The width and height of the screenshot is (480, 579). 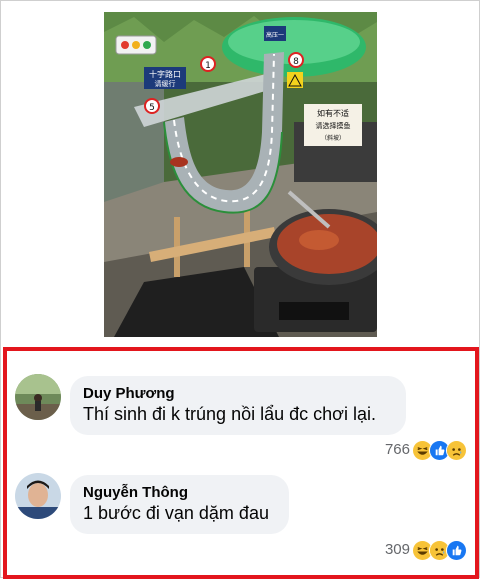 What do you see at coordinates (208, 66) in the screenshot?
I see `badge-1: 1` at bounding box center [208, 66].